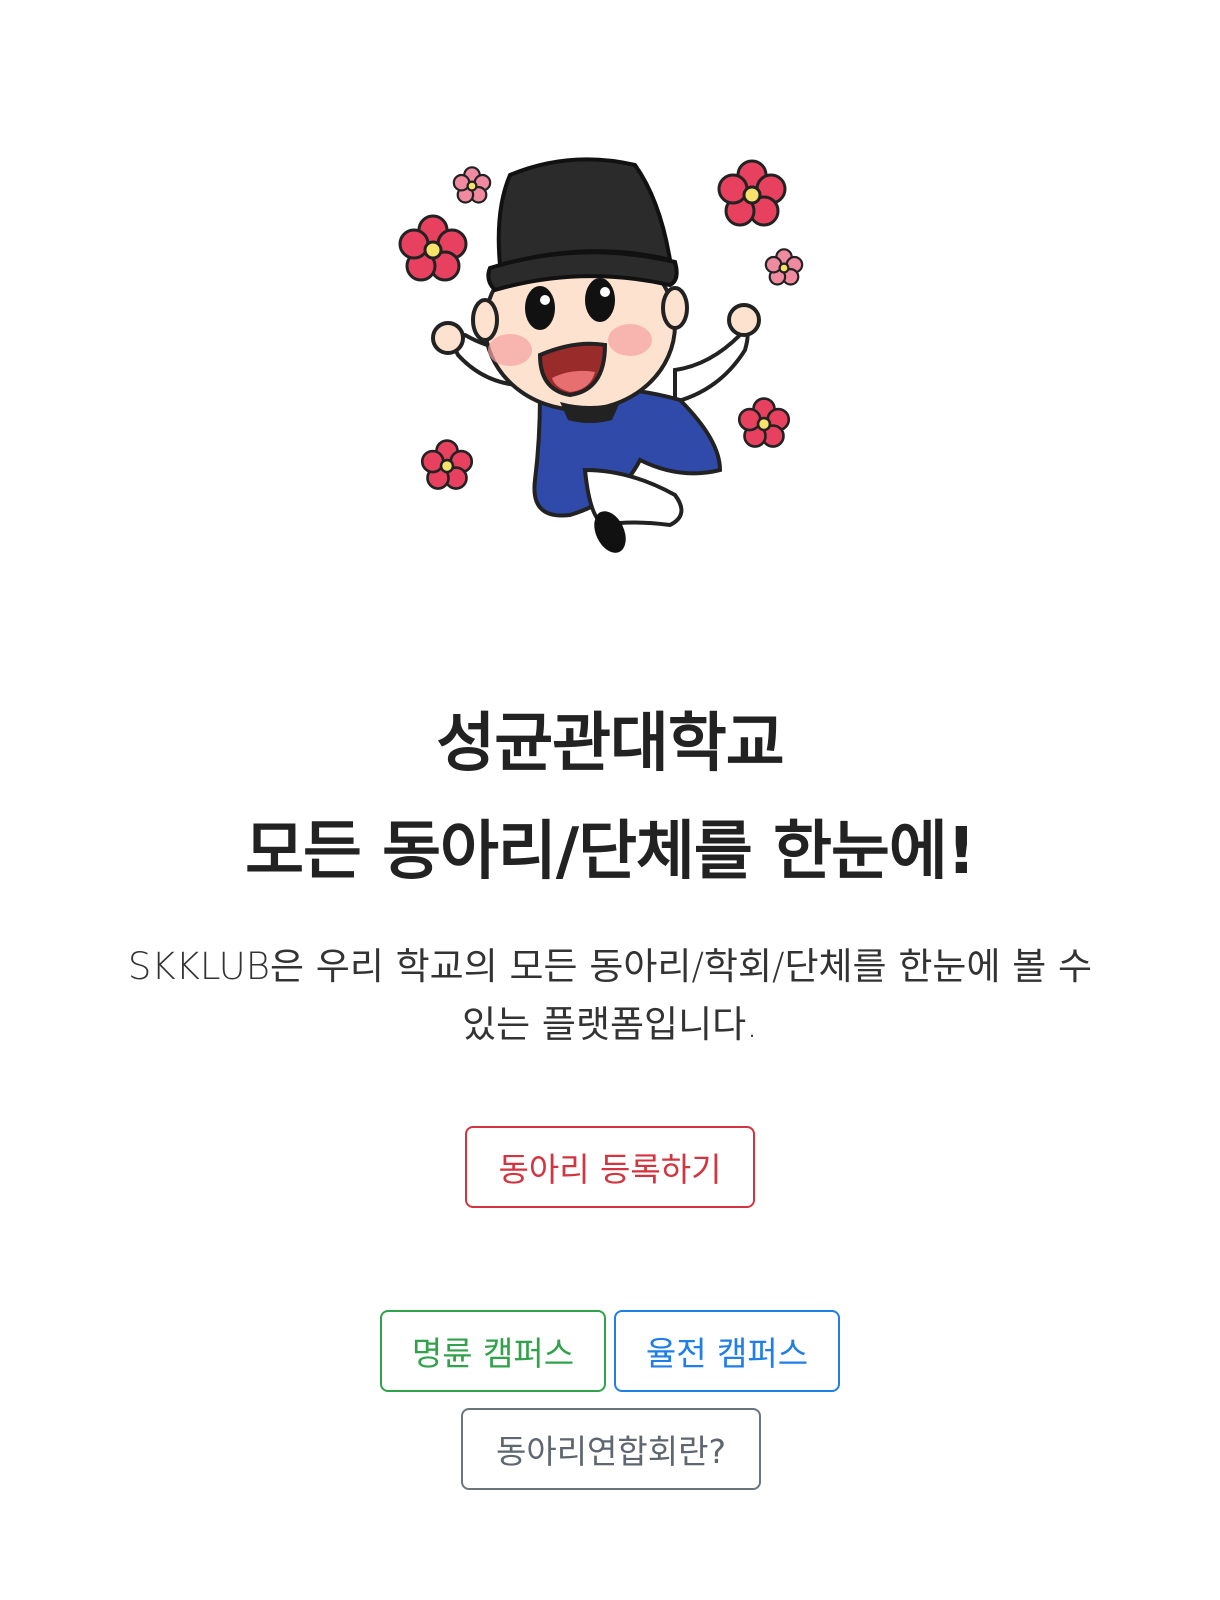 The height and width of the screenshot is (1600, 1220). What do you see at coordinates (727, 1353) in the screenshot?
I see `yuljeon-campus-button-label: 율전 캠퍼스` at bounding box center [727, 1353].